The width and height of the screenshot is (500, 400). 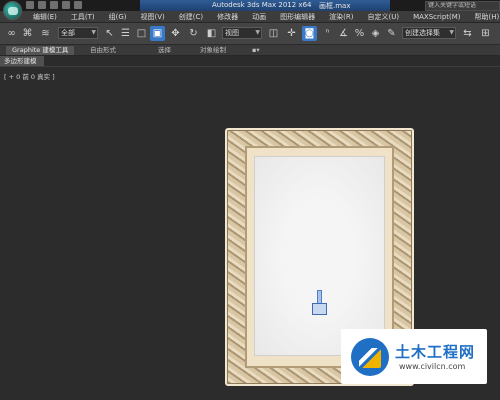 What do you see at coordinates (193, 33) in the screenshot?
I see `select-rotate-icon: ↻` at bounding box center [193, 33].